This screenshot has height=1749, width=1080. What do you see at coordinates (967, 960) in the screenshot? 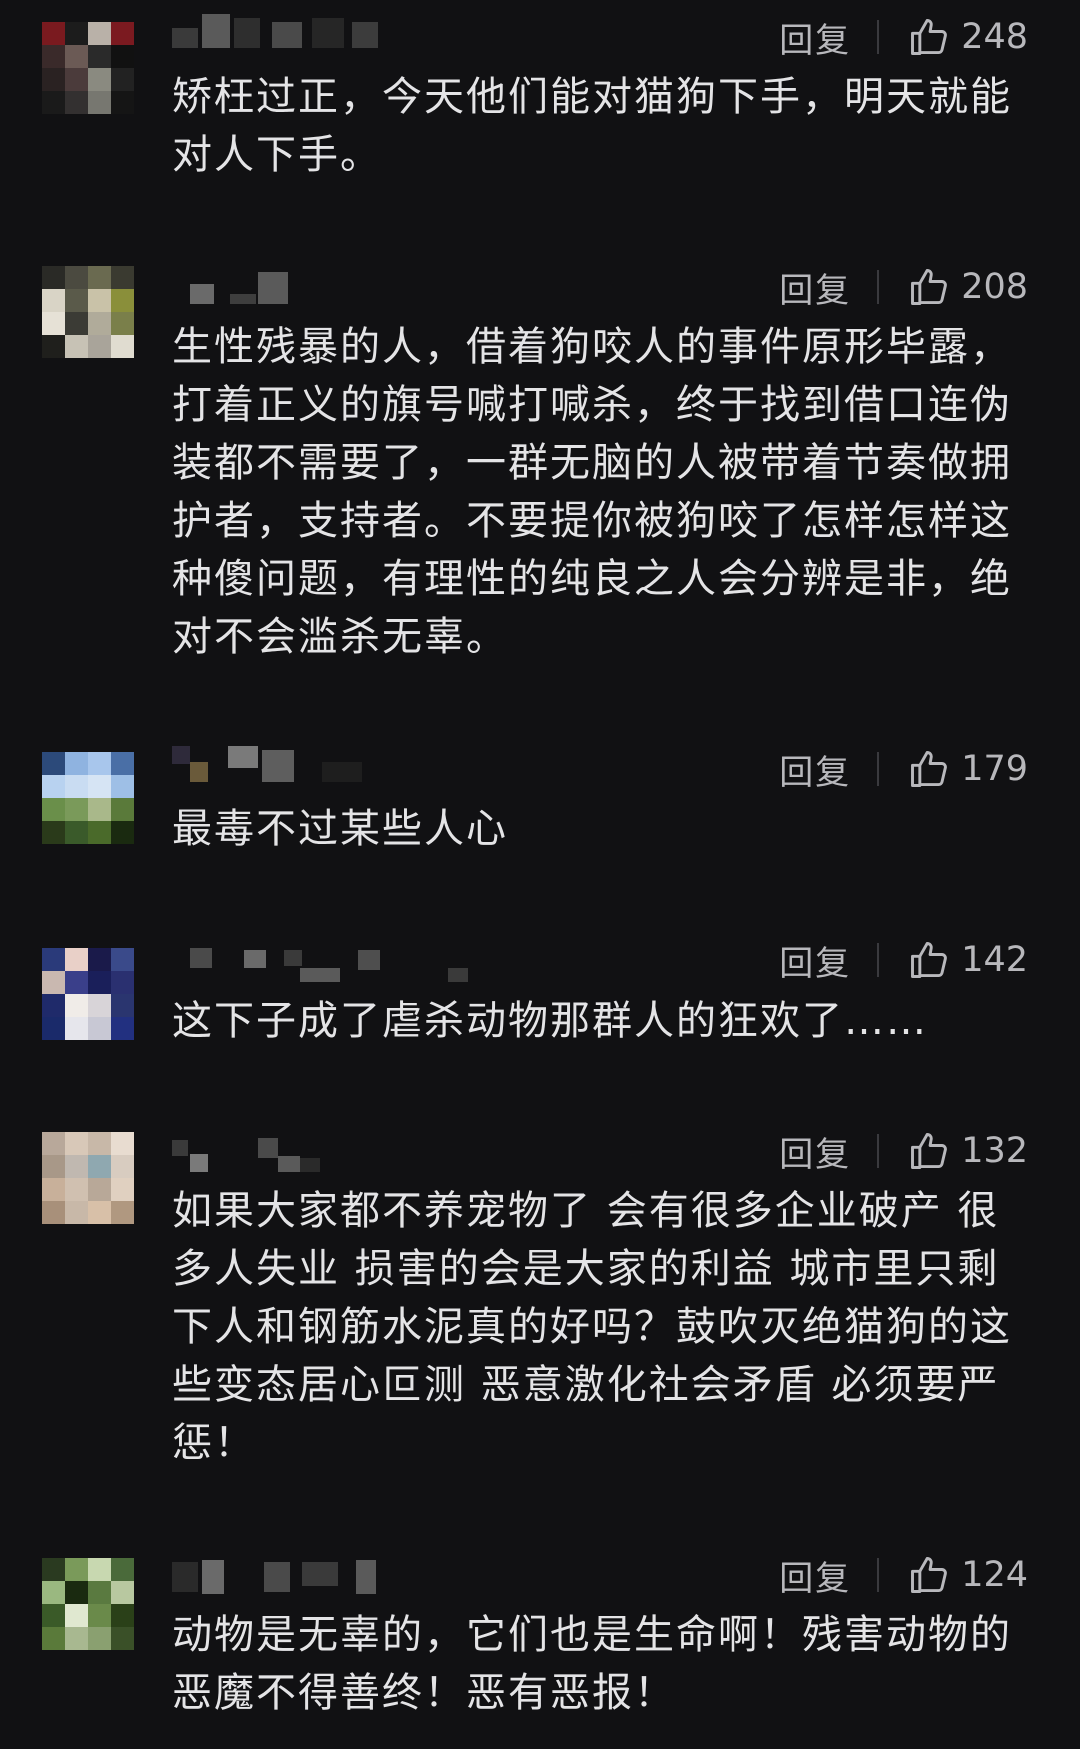
I see `like-button: 142` at bounding box center [967, 960].